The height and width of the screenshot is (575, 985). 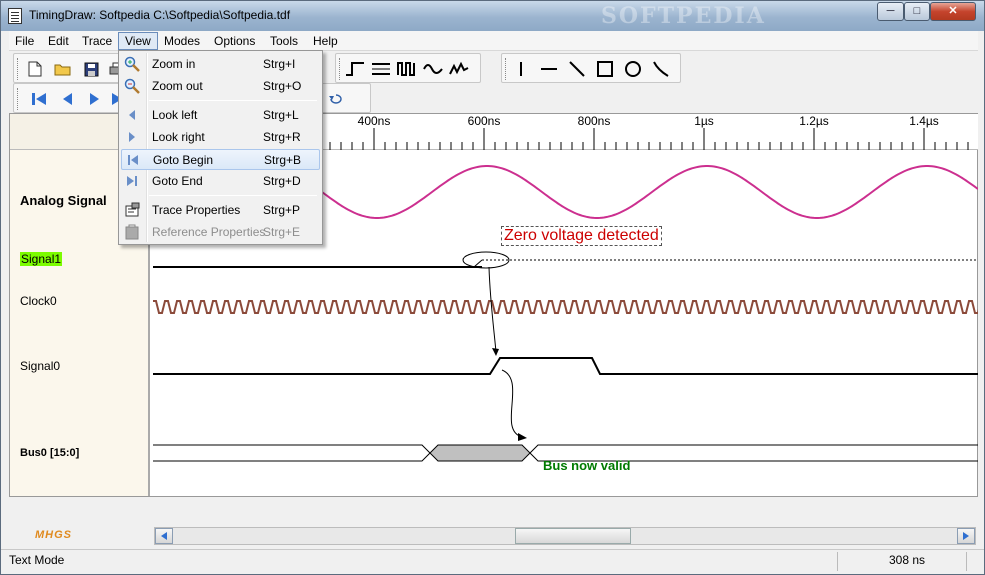 What do you see at coordinates (335, 99) in the screenshot?
I see `undo-icon` at bounding box center [335, 99].